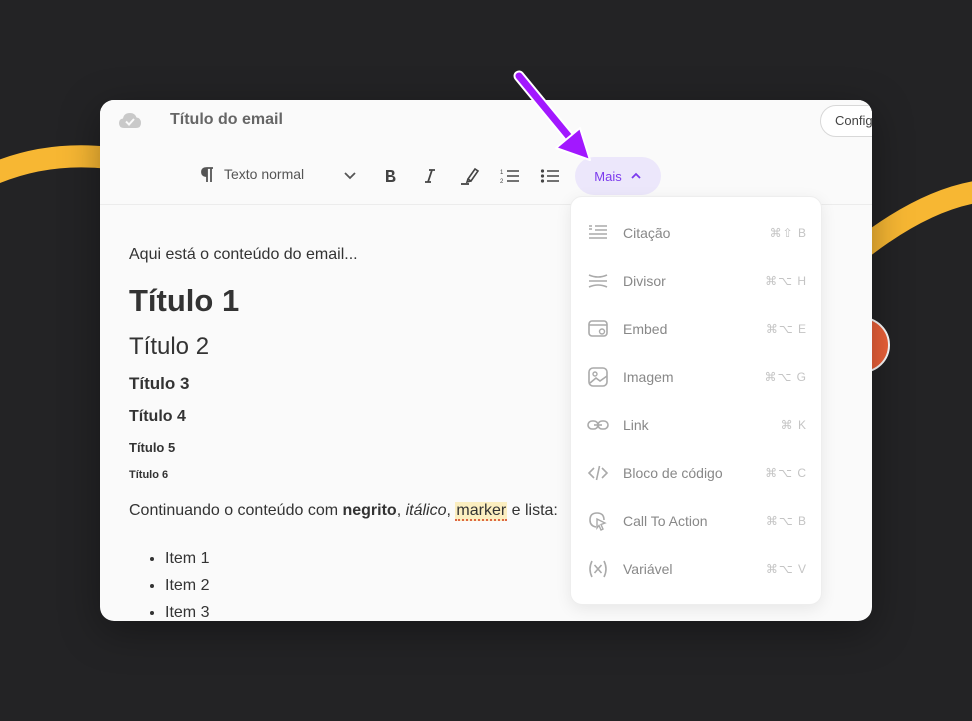 Image resolution: width=972 pixels, height=721 pixels. I want to click on bold-text: negrito, so click(369, 510).